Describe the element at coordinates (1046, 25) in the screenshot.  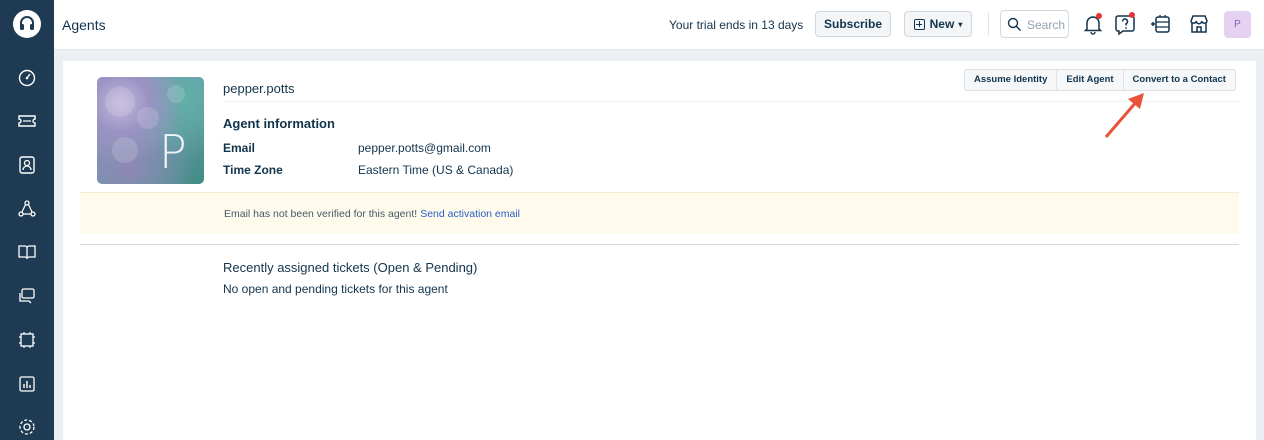
I see `search-placeholder: Search` at that location.